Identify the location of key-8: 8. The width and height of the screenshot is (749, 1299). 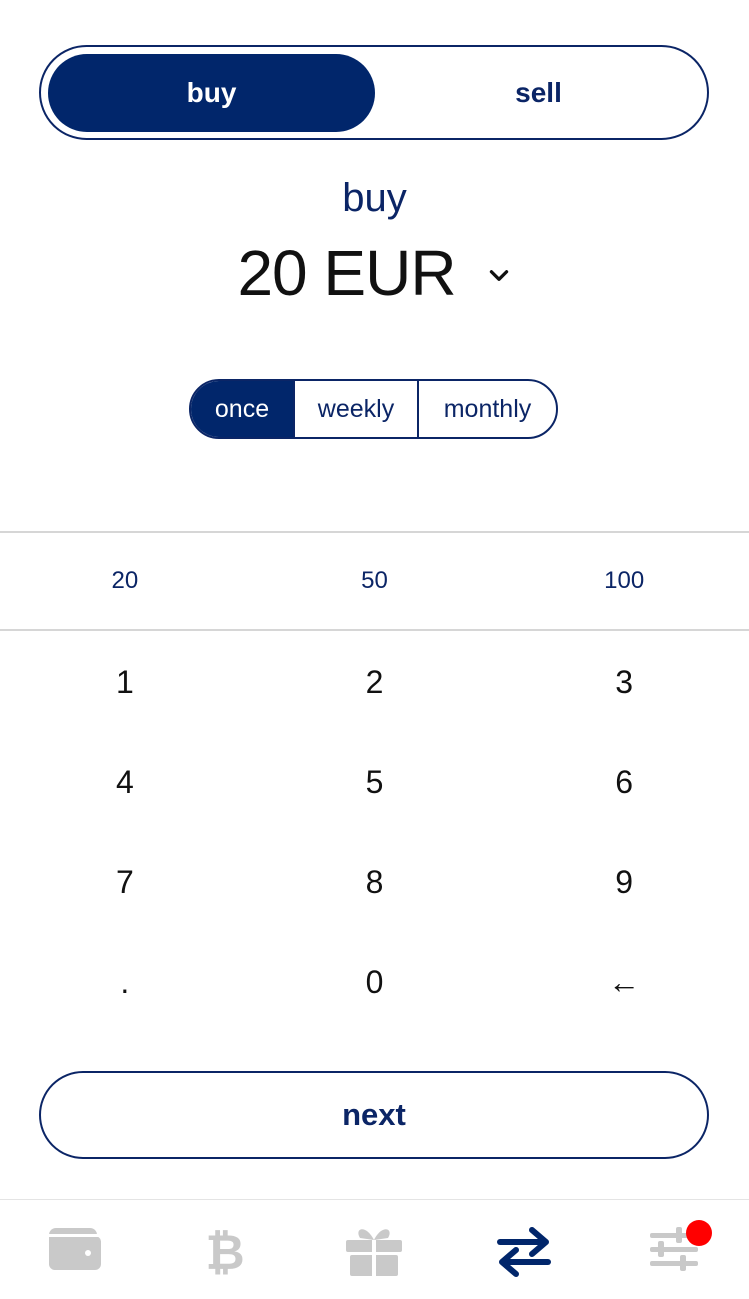
(375, 882).